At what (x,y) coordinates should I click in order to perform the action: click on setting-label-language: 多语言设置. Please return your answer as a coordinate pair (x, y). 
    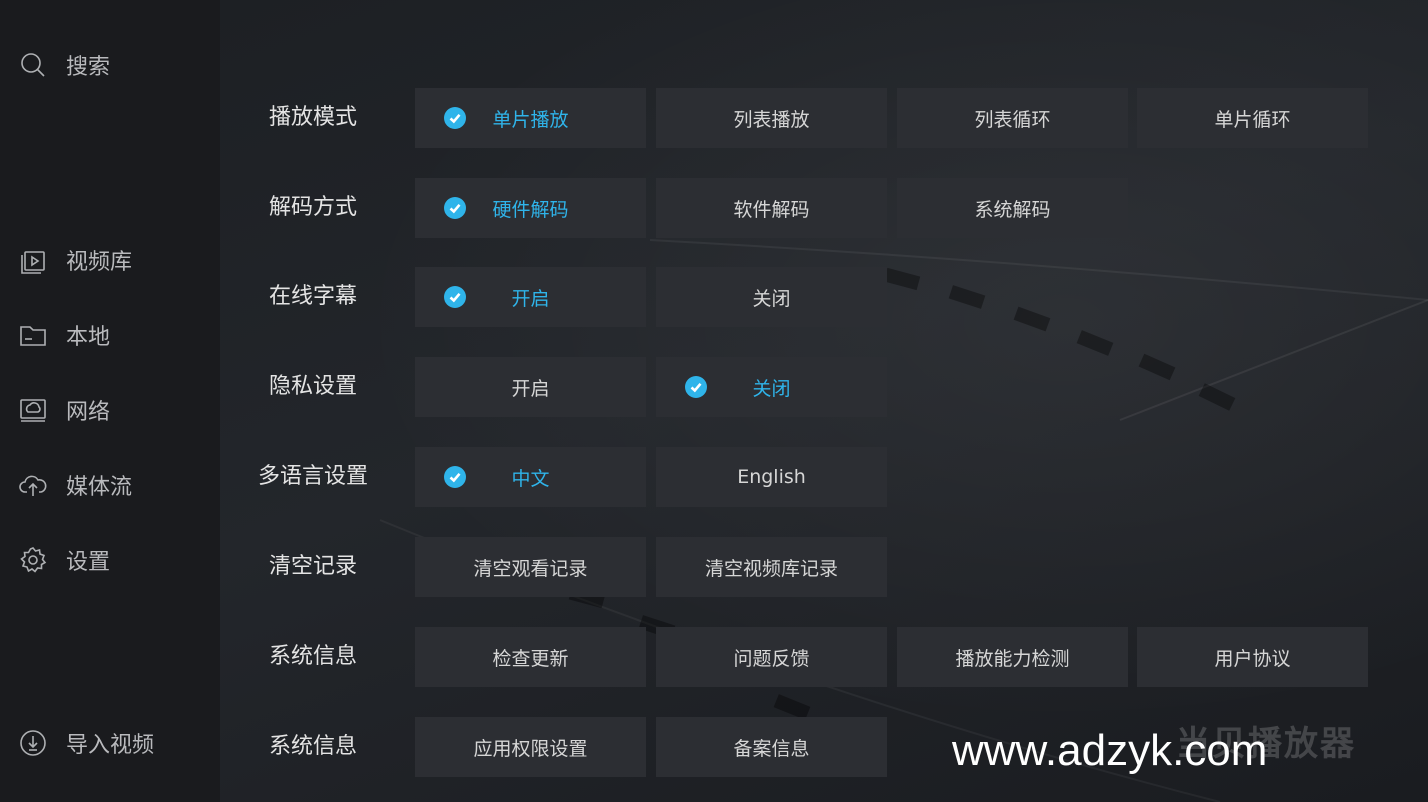
    Looking at the image, I should click on (312, 476).